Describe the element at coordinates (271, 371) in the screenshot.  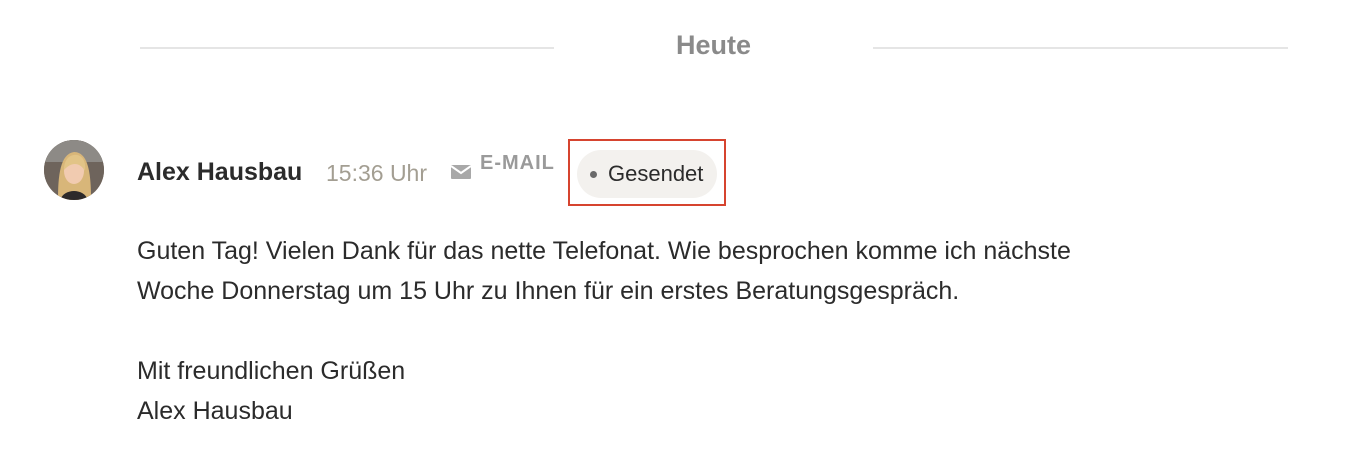
I see `message-signoff: Mit freundlichen Grüßen` at that location.